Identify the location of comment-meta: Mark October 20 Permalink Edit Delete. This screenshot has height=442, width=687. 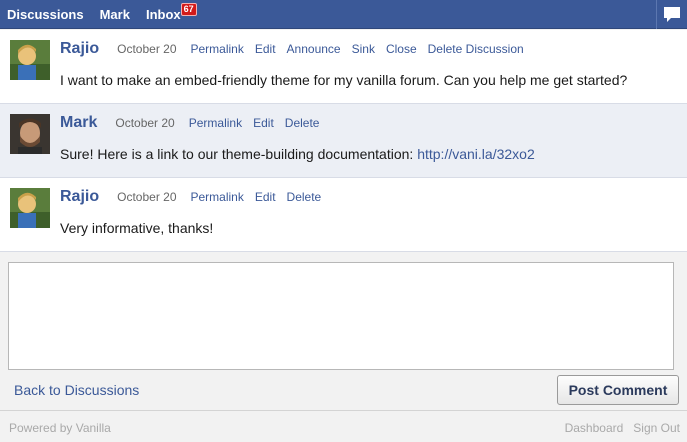
(195, 123).